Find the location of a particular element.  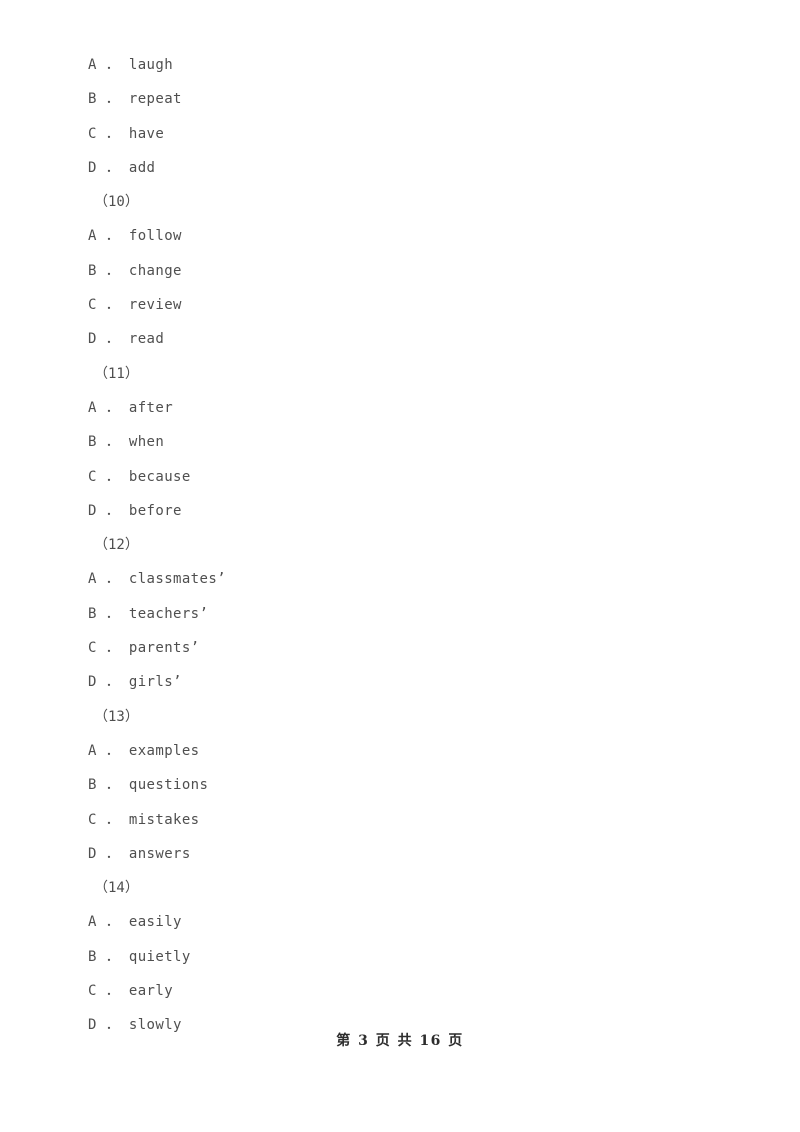

question-number: （13） is located at coordinates (116, 716).